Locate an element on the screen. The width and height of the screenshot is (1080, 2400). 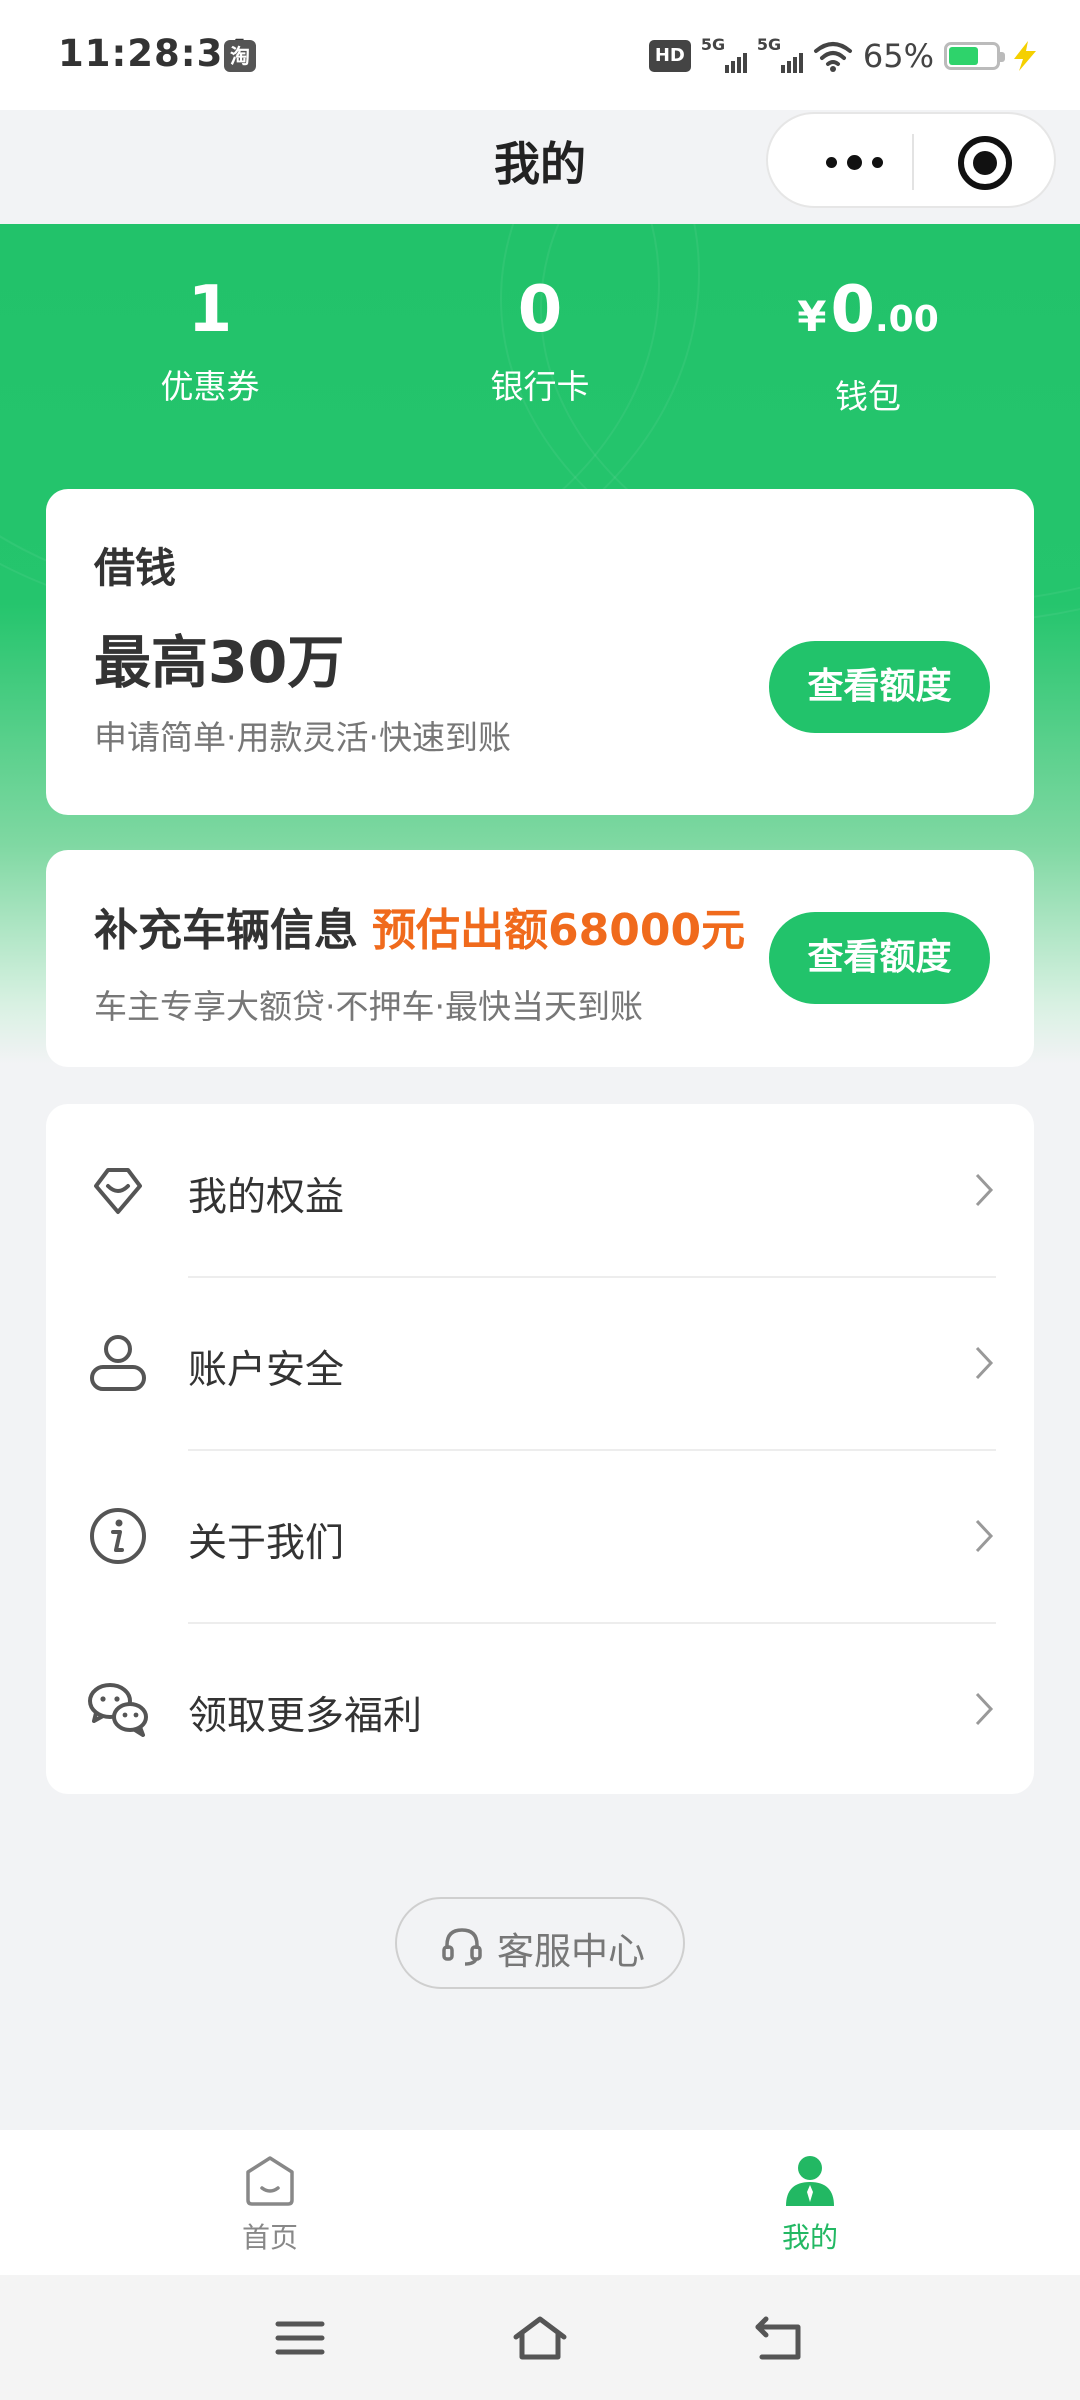
signal-label-2: 5G is located at coordinates (769, 44).